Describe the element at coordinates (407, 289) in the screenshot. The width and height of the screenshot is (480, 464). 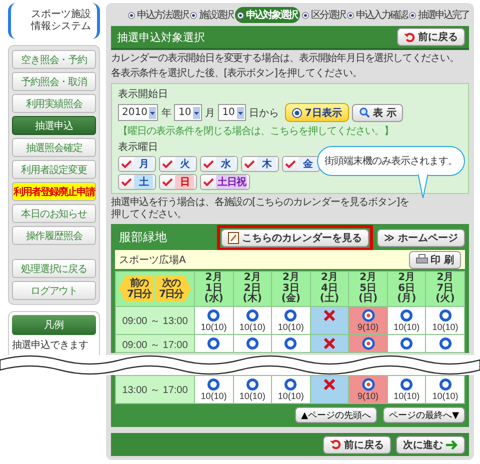
I see `date-header: 2月 6日 (月)` at that location.